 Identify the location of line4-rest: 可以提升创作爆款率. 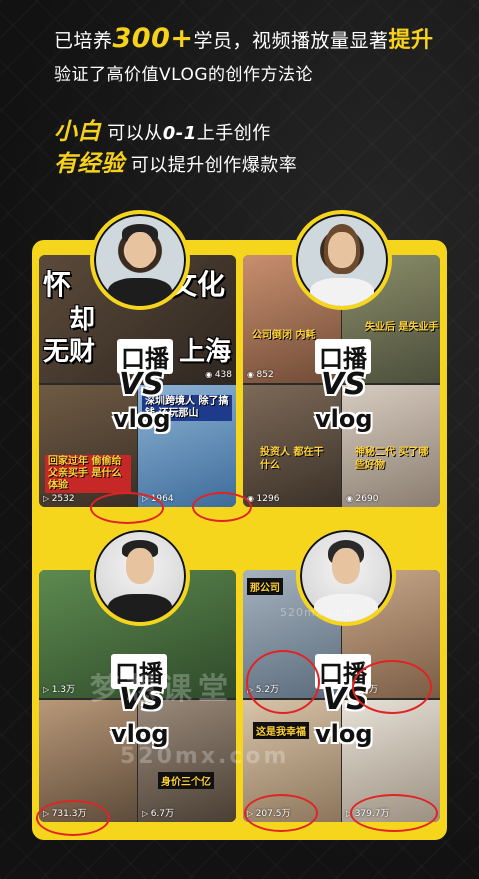
(211, 165).